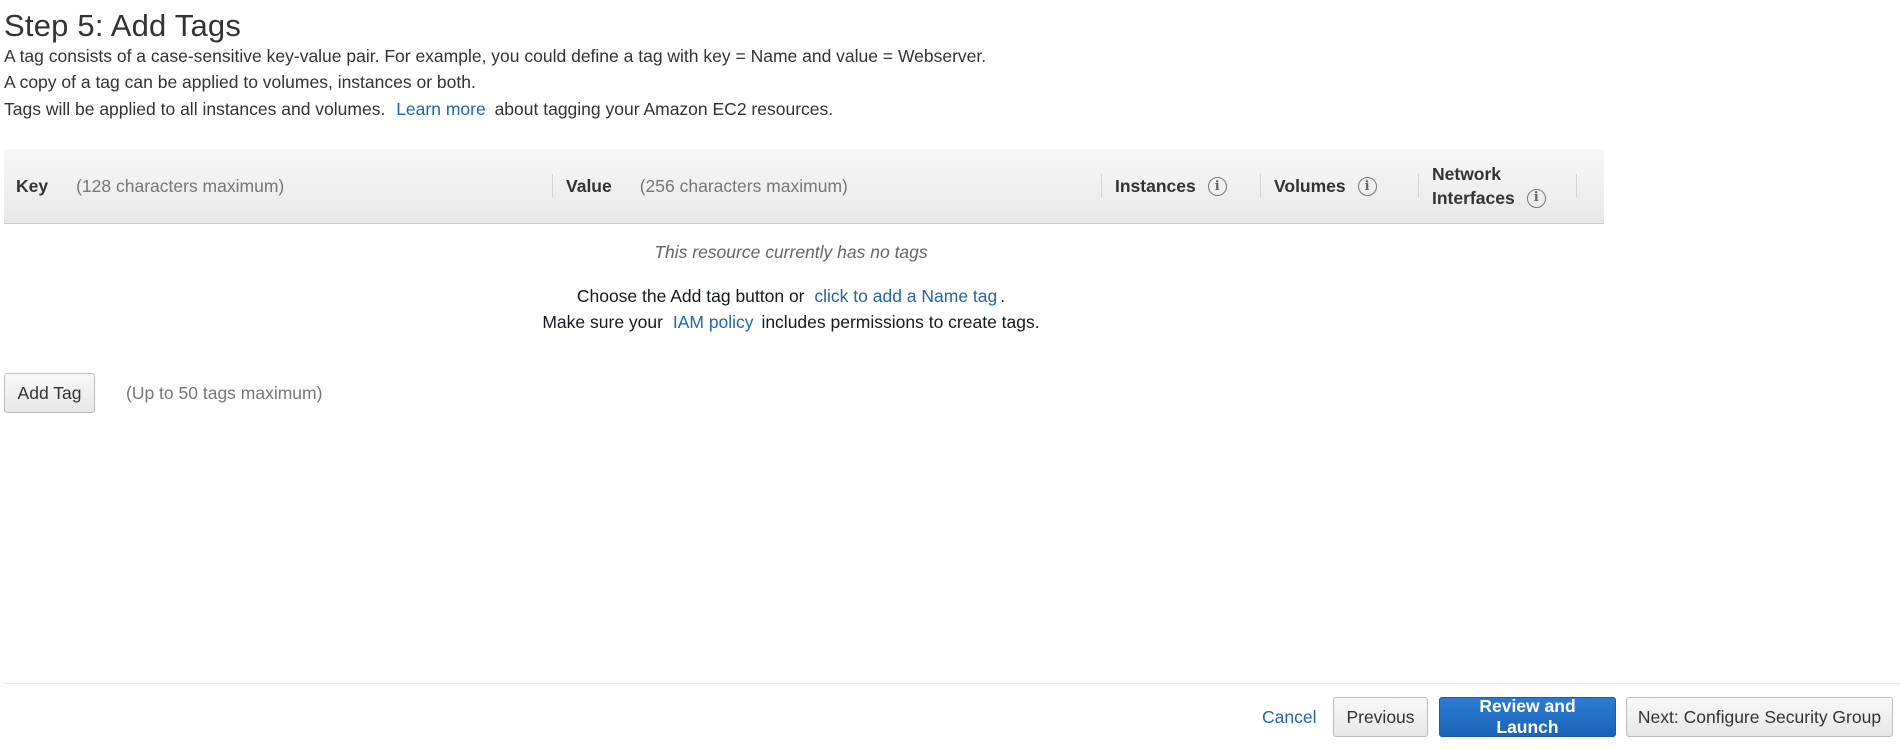  Describe the element at coordinates (602, 322) in the screenshot. I see `iam-policy-help-text: Make sure your` at that location.